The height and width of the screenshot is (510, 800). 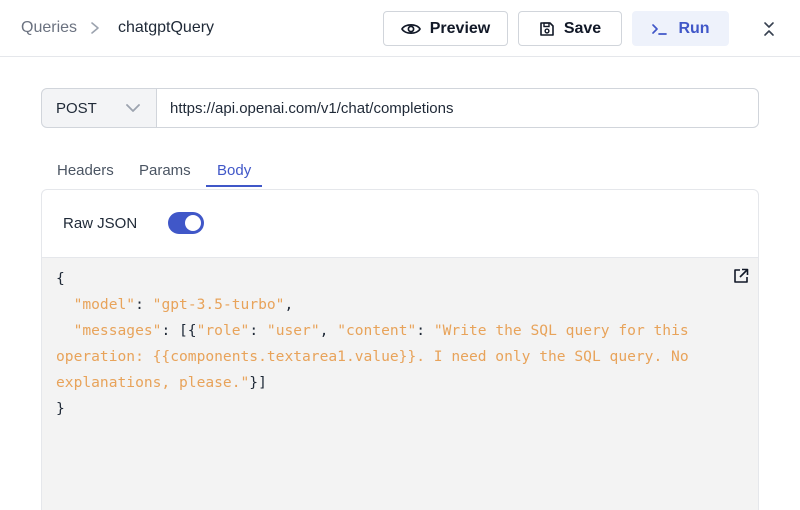 I want to click on breadcrumb-query-name: chatgptQuery, so click(x=166, y=28).